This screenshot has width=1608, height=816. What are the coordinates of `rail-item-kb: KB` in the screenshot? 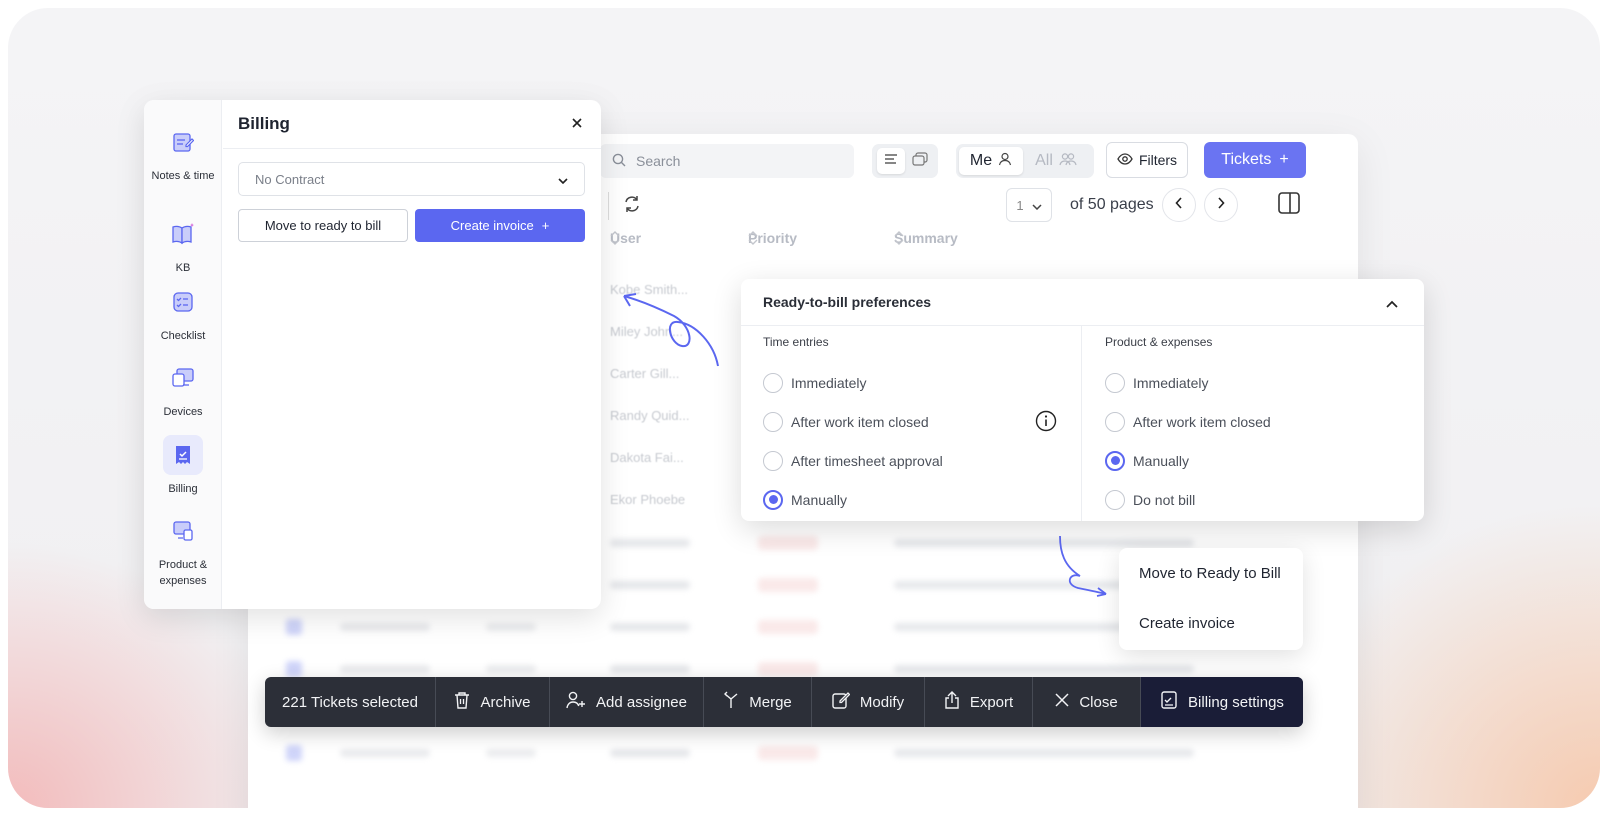 It's located at (183, 245).